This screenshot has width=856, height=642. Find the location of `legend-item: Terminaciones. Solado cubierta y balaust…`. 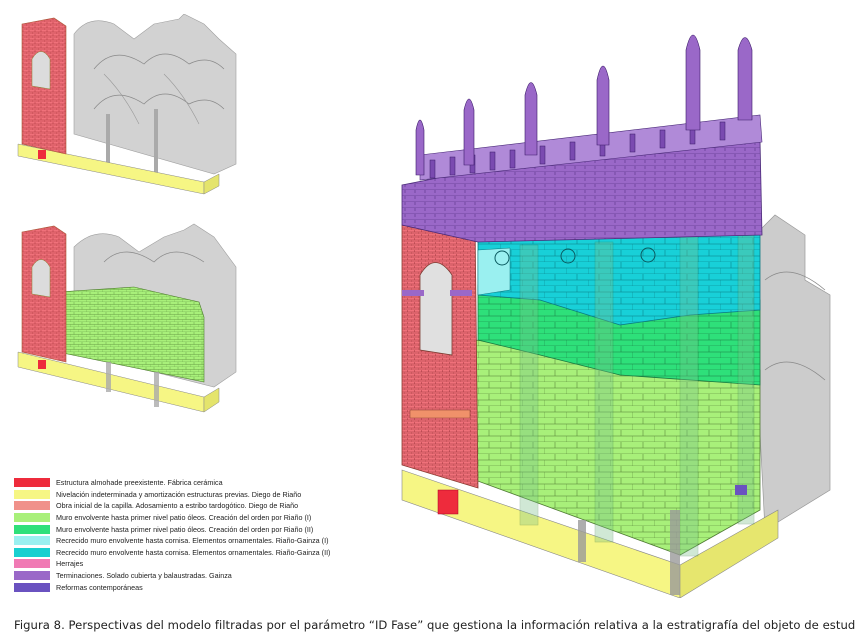

legend-item: Terminaciones. Solado cubierta y balaust… is located at coordinates (184, 576).